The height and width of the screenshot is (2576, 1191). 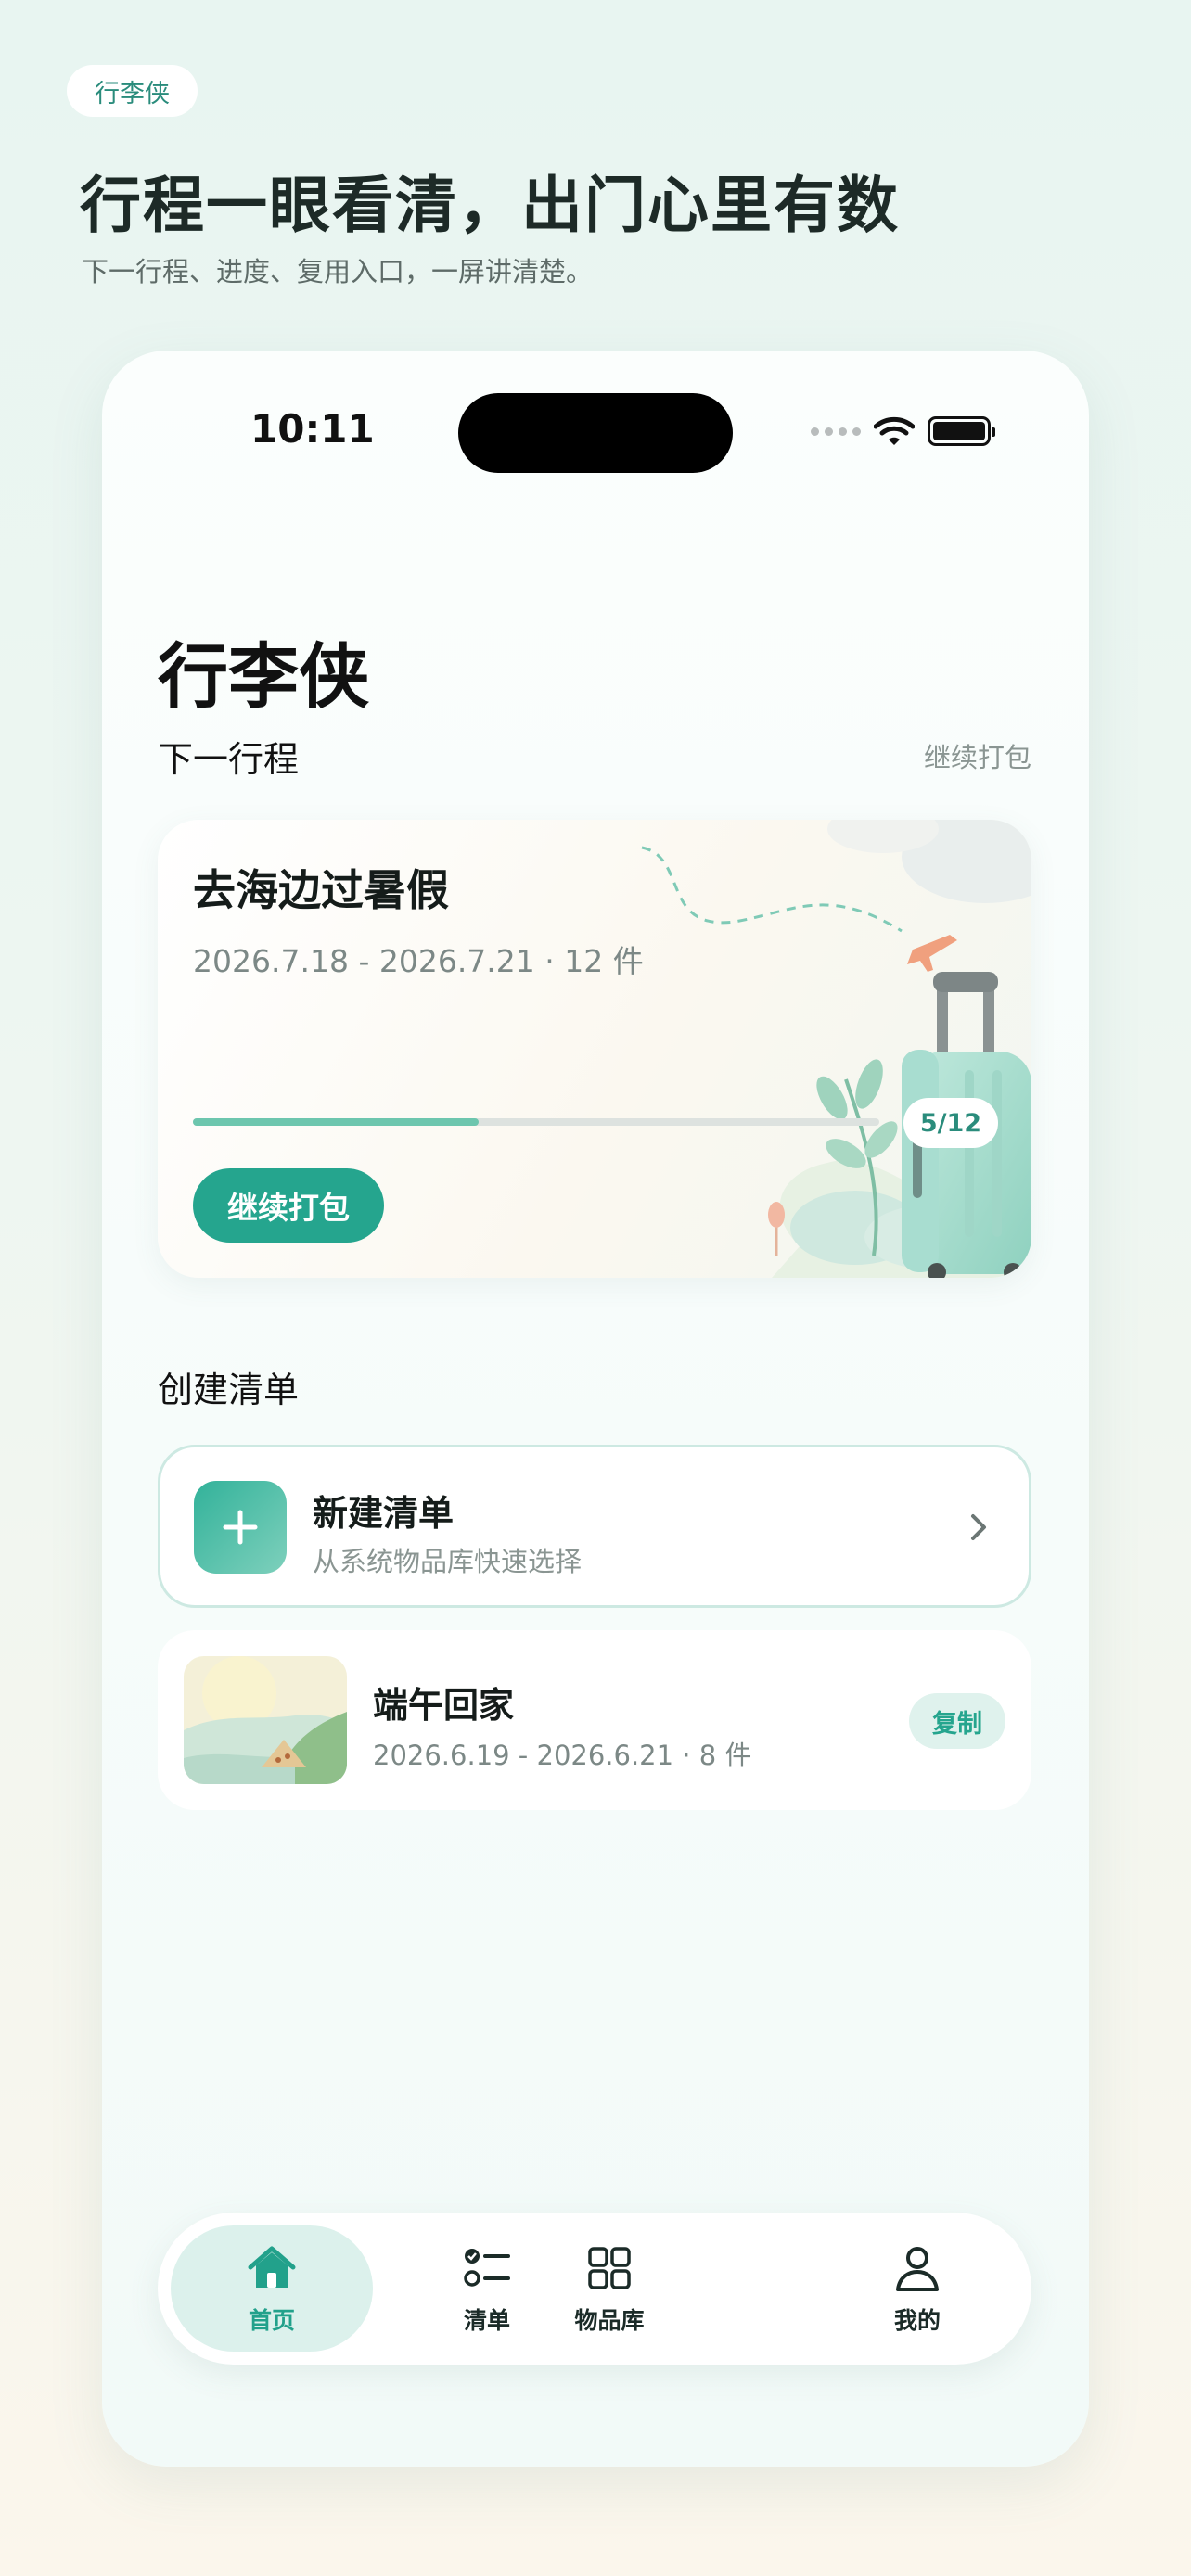 I want to click on next-trip-heading: 下一行程, so click(x=229, y=759).